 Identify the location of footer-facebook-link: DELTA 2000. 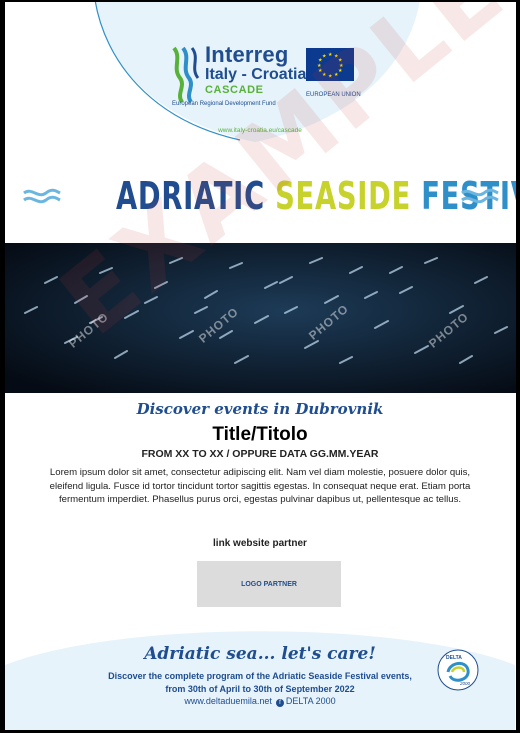
(311, 701).